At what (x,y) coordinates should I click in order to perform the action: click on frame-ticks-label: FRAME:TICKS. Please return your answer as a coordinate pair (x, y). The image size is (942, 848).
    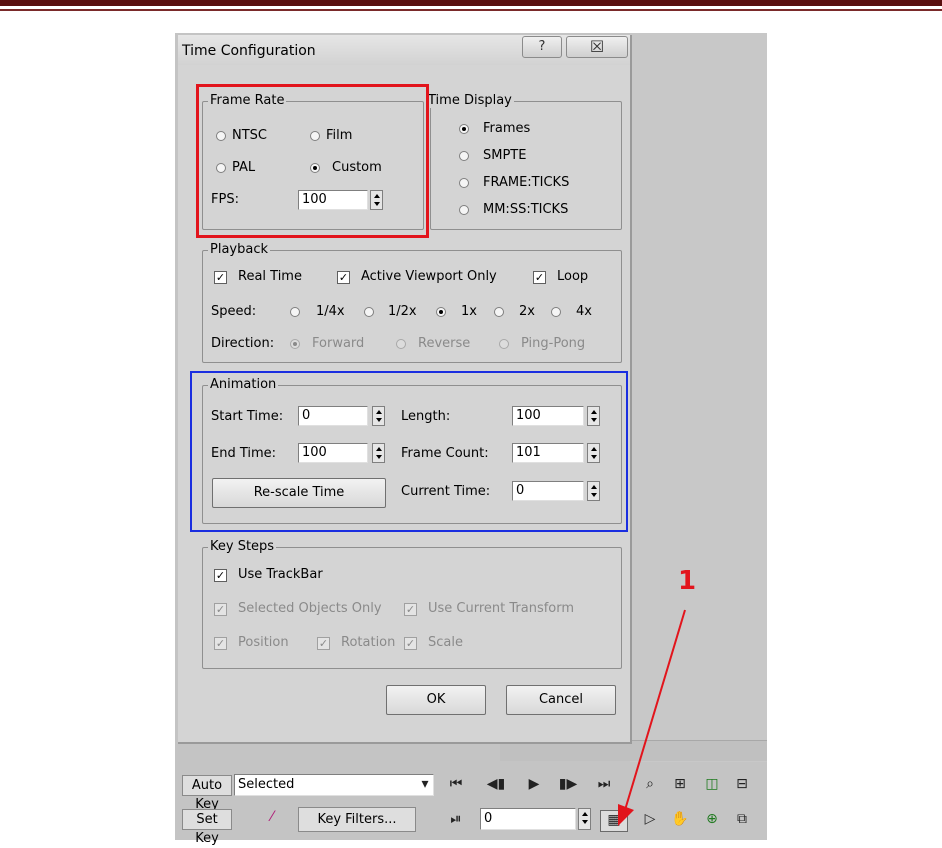
    Looking at the image, I should click on (526, 182).